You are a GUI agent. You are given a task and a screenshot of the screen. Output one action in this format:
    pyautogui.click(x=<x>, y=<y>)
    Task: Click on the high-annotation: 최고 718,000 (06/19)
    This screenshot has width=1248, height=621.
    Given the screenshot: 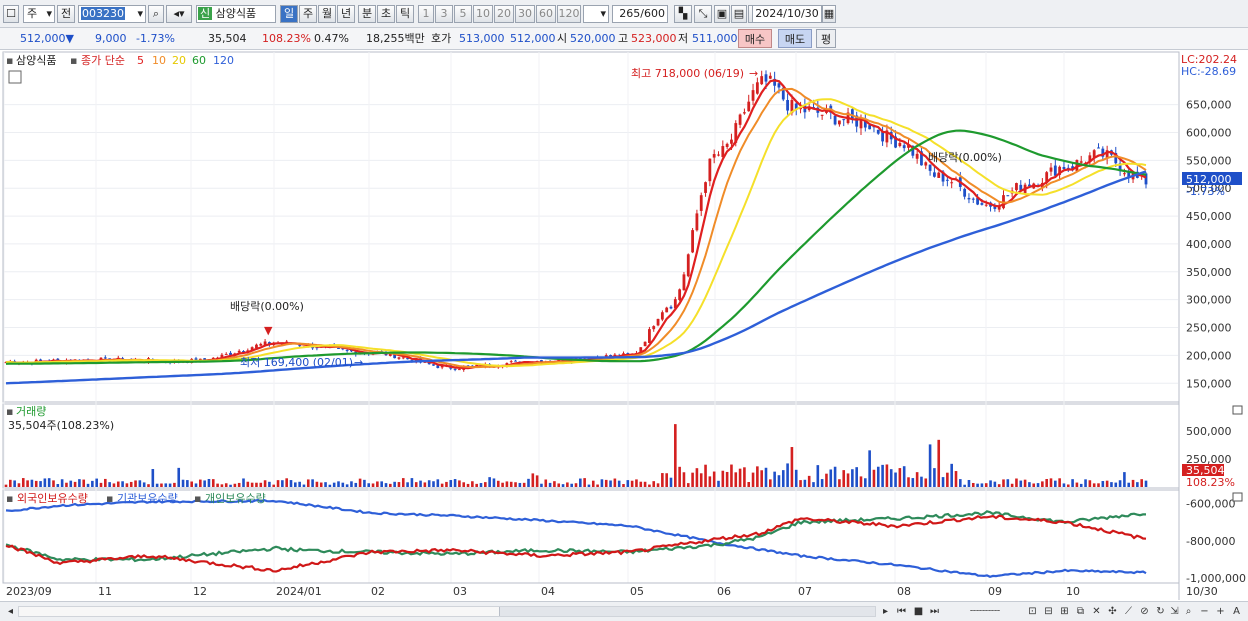 What is the action you would take?
    pyautogui.click(x=687, y=73)
    